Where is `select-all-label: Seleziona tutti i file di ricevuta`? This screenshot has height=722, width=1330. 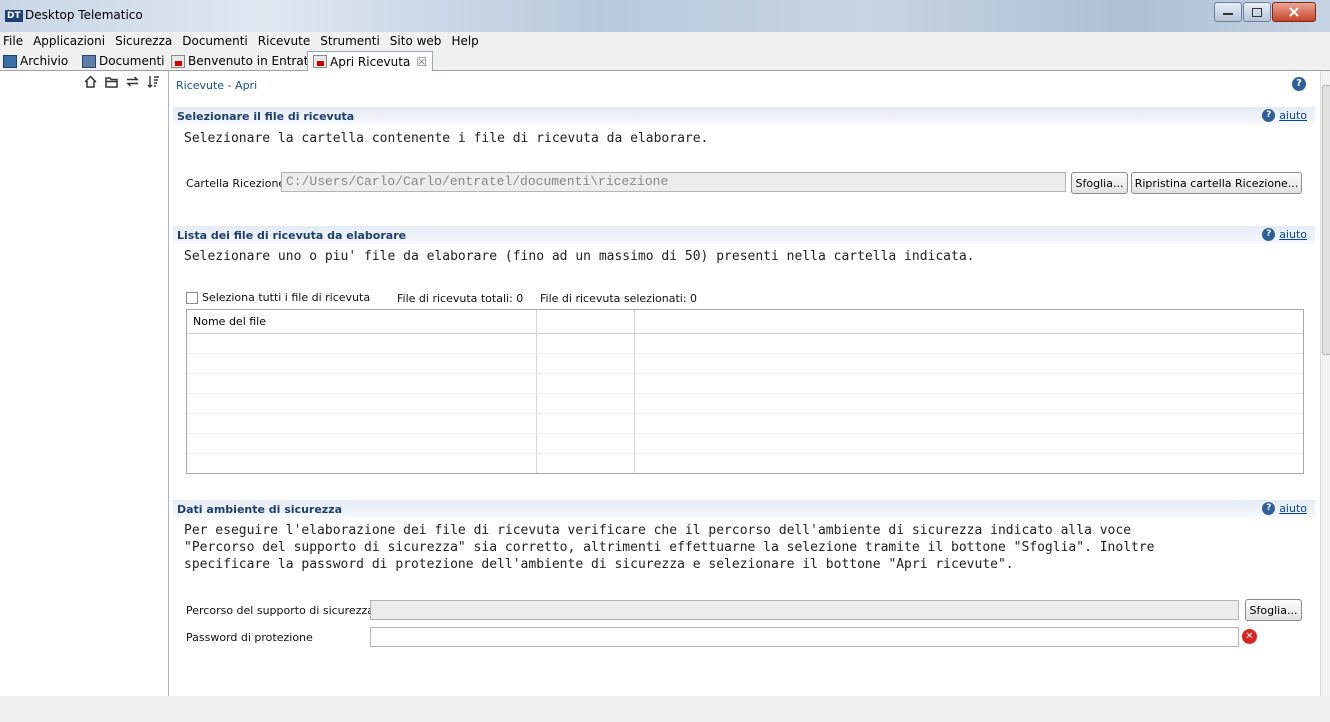 select-all-label: Seleziona tutti i file di ricevuta is located at coordinates (286, 297).